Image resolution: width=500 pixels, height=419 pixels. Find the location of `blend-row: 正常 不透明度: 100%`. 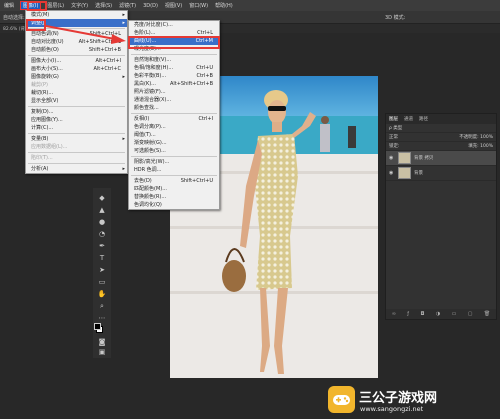

blend-row: 正常 不透明度: 100% is located at coordinates (441, 137).